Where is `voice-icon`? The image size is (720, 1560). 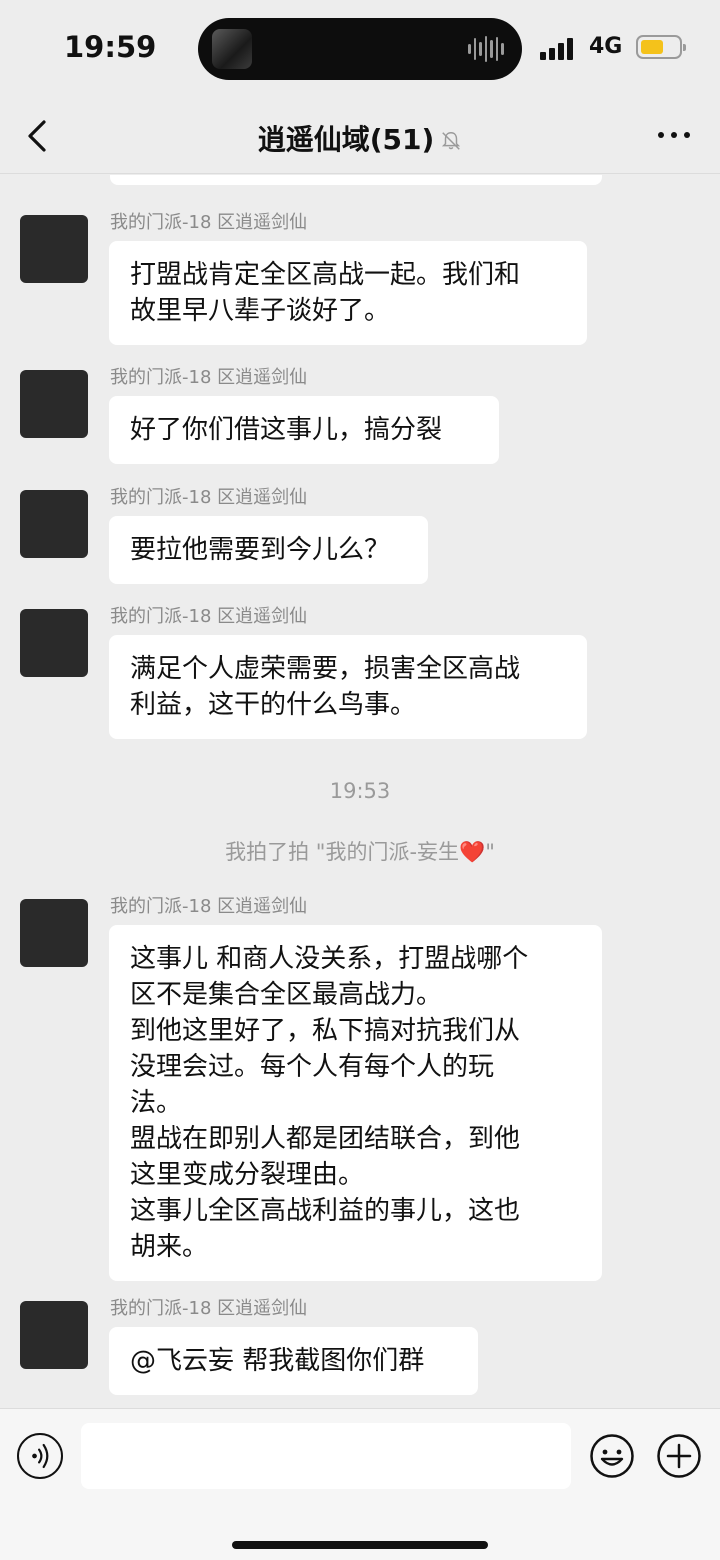 voice-icon is located at coordinates (40, 1456).